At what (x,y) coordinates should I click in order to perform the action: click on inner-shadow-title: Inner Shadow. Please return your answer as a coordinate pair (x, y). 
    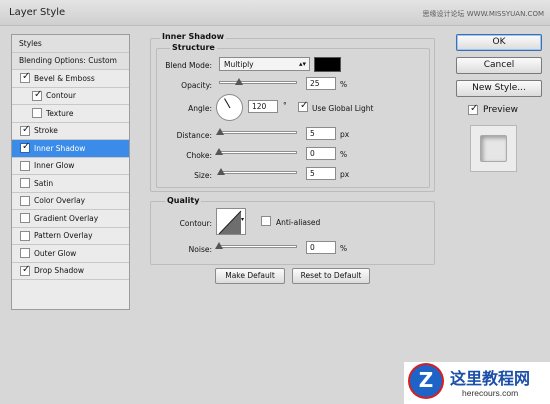
    Looking at the image, I should click on (193, 36).